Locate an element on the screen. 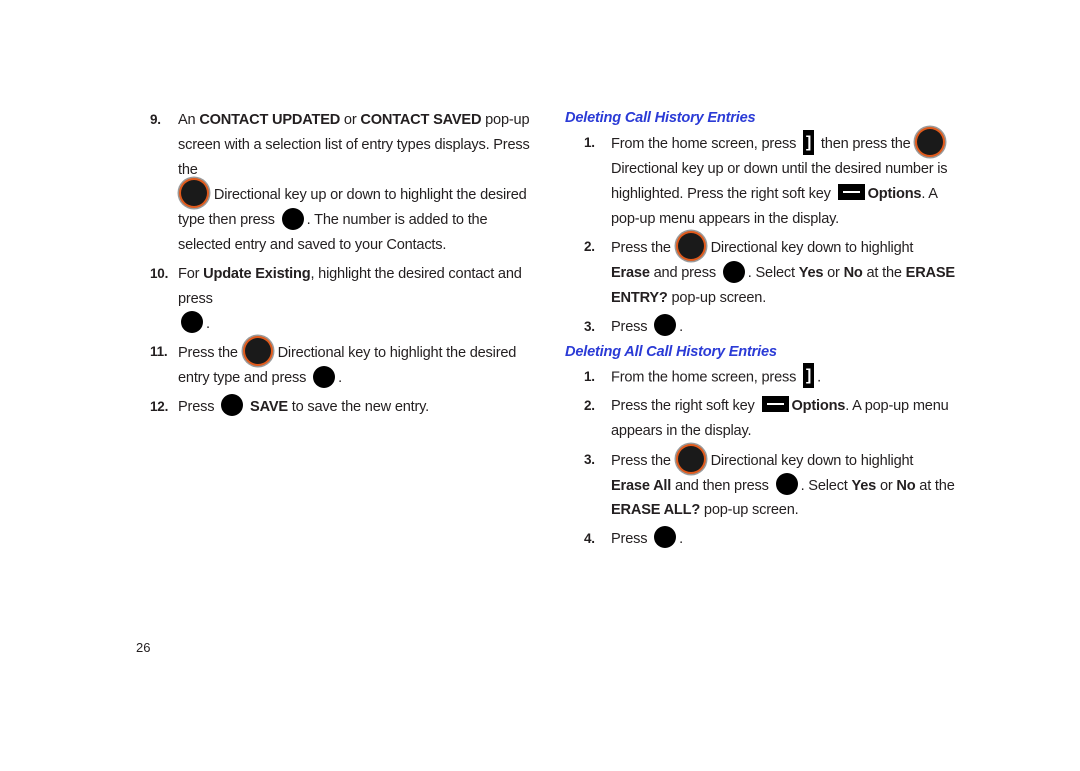 The width and height of the screenshot is (1080, 771). delete-all-step-1: 1. From the home screen, press ]. is located at coordinates (760, 376).